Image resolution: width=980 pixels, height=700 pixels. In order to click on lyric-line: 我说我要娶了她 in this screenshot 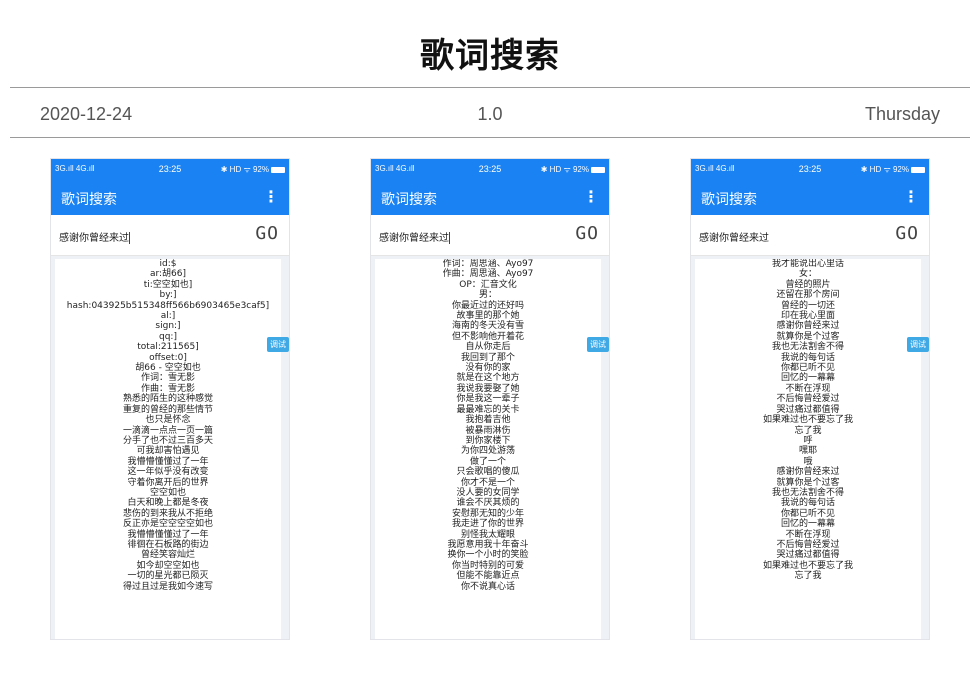, I will do `click(488, 388)`.